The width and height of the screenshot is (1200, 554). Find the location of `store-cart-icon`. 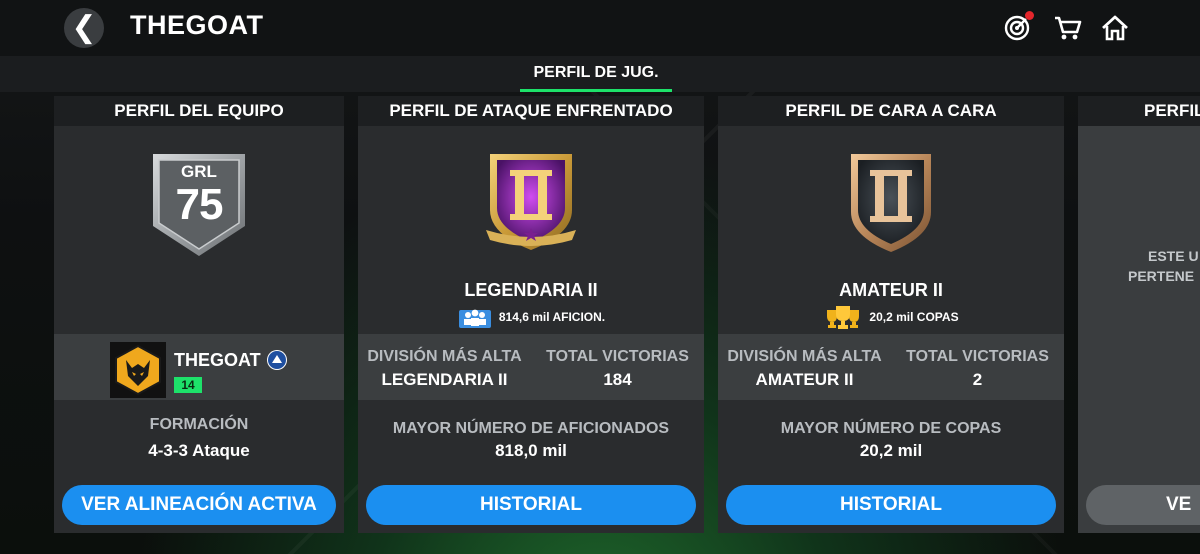

store-cart-icon is located at coordinates (1068, 28).